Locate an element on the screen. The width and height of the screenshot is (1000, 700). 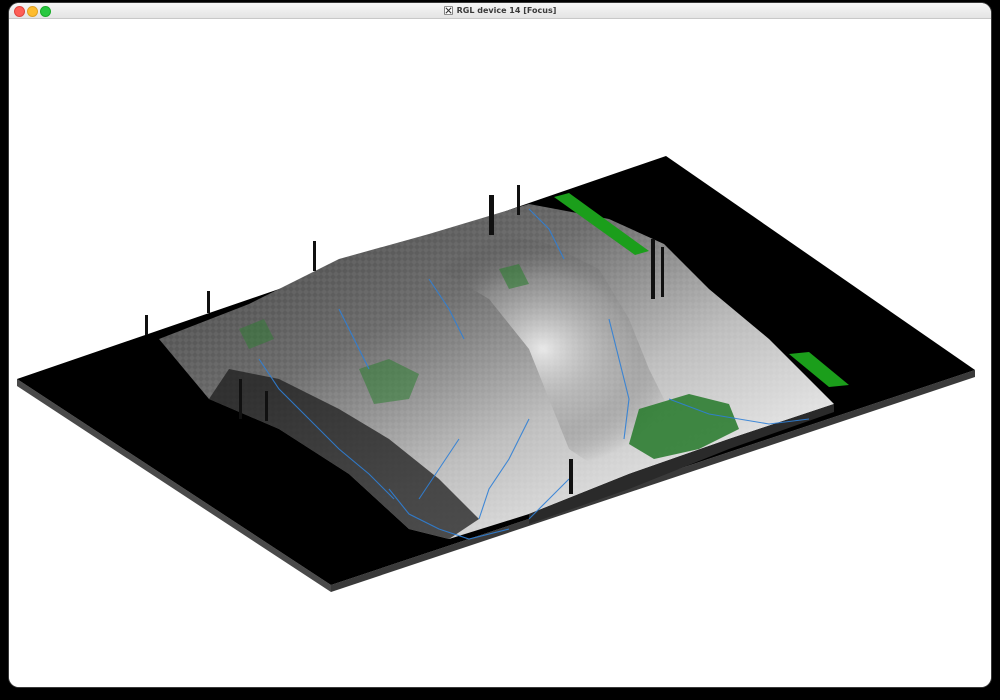
title-bar: RGL device 14 [Focus] is located at coordinates (500, 11).